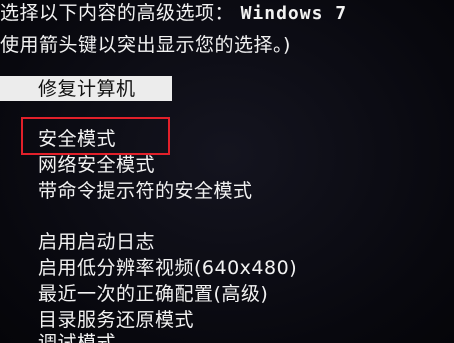 Image resolution: width=454 pixels, height=343 pixels. Describe the element at coordinates (96, 242) in the screenshot. I see `menu-item-boot-logging: 启用启动日志` at that location.